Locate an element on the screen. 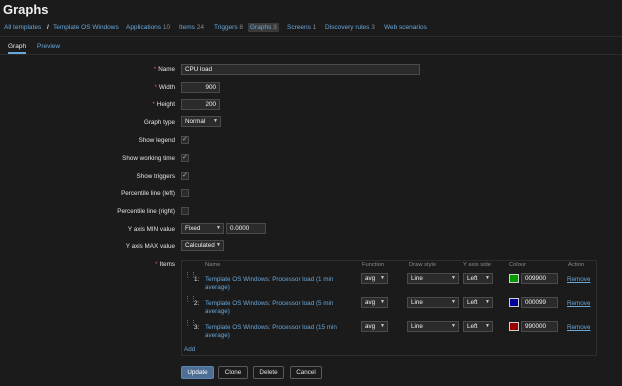  col-header-draw-style: Draw style is located at coordinates (423, 265).